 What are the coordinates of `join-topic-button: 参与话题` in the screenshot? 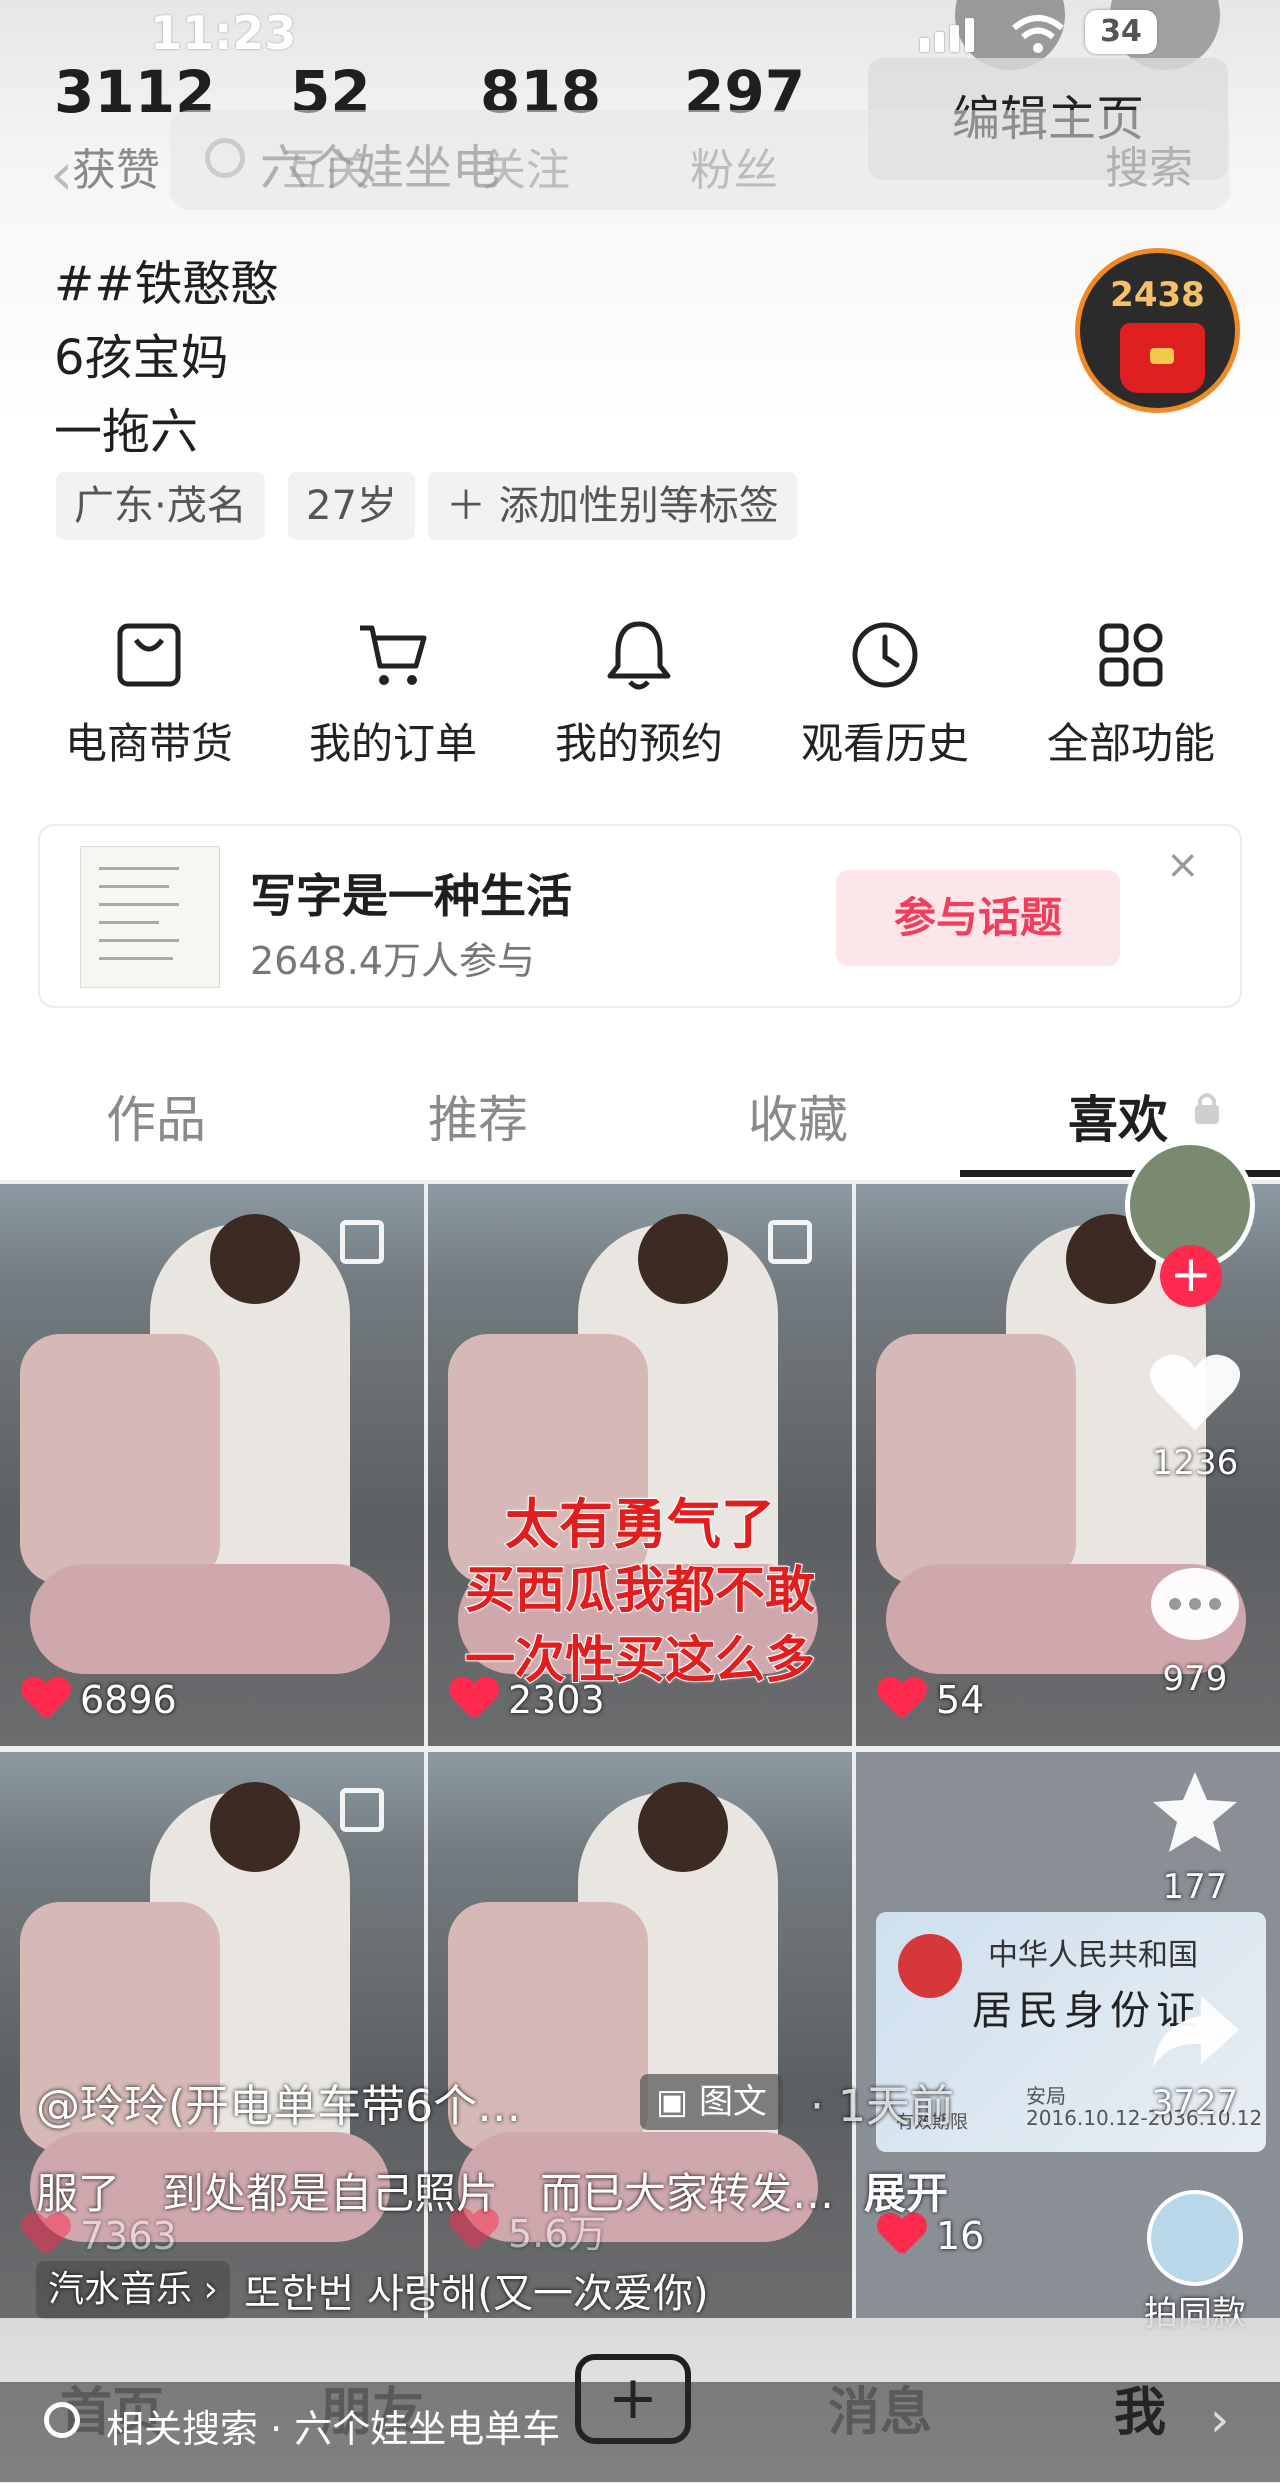 It's located at (978, 918).